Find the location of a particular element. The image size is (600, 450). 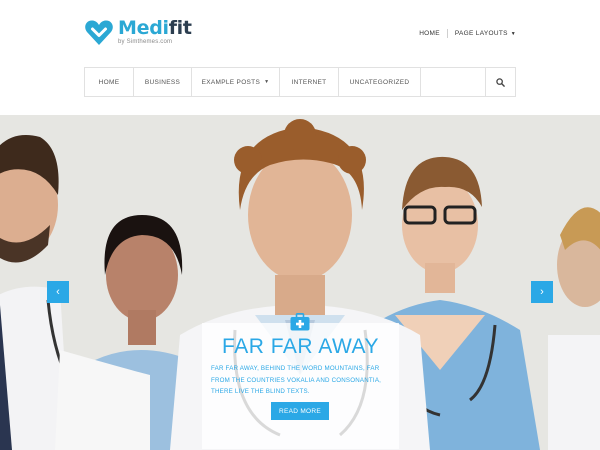

logo-name-part1: Medi is located at coordinates (143, 28).